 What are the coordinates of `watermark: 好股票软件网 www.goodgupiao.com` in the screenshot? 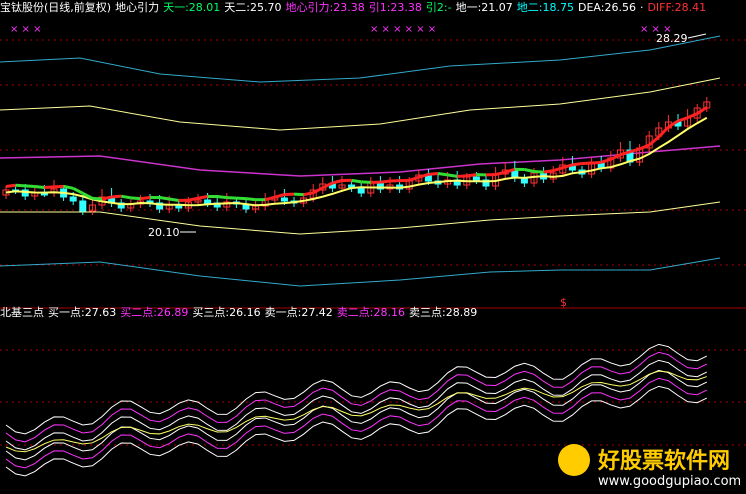 It's located at (647, 464).